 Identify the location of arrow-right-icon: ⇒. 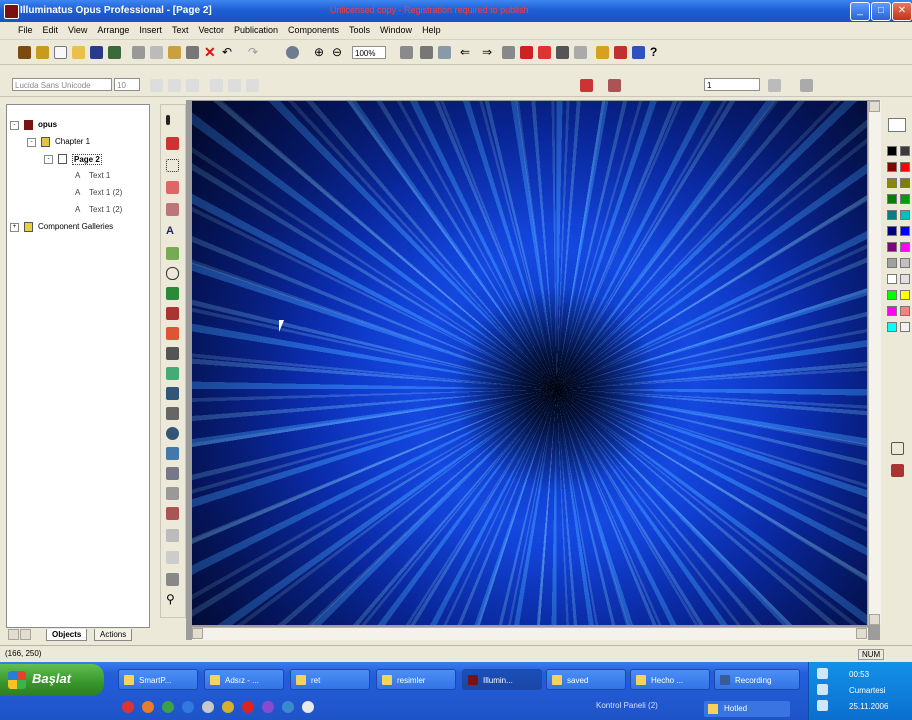
(488, 52).